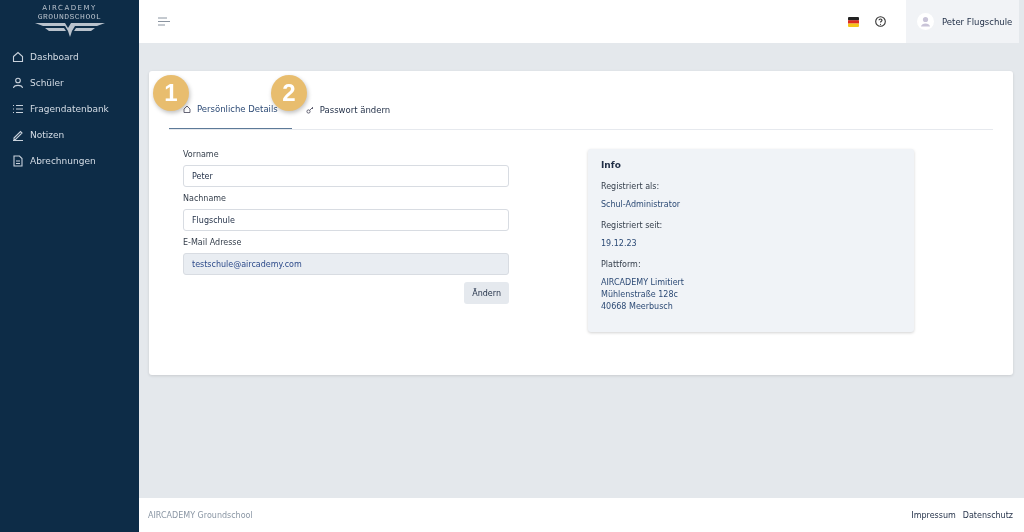  I want to click on sidebar-item: Abrechnungen, so click(69, 161).